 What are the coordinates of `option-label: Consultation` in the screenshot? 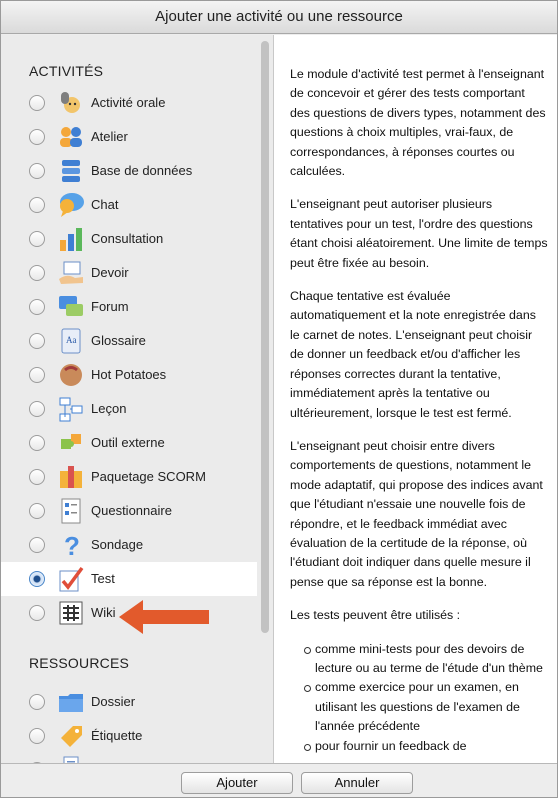 It's located at (127, 238).